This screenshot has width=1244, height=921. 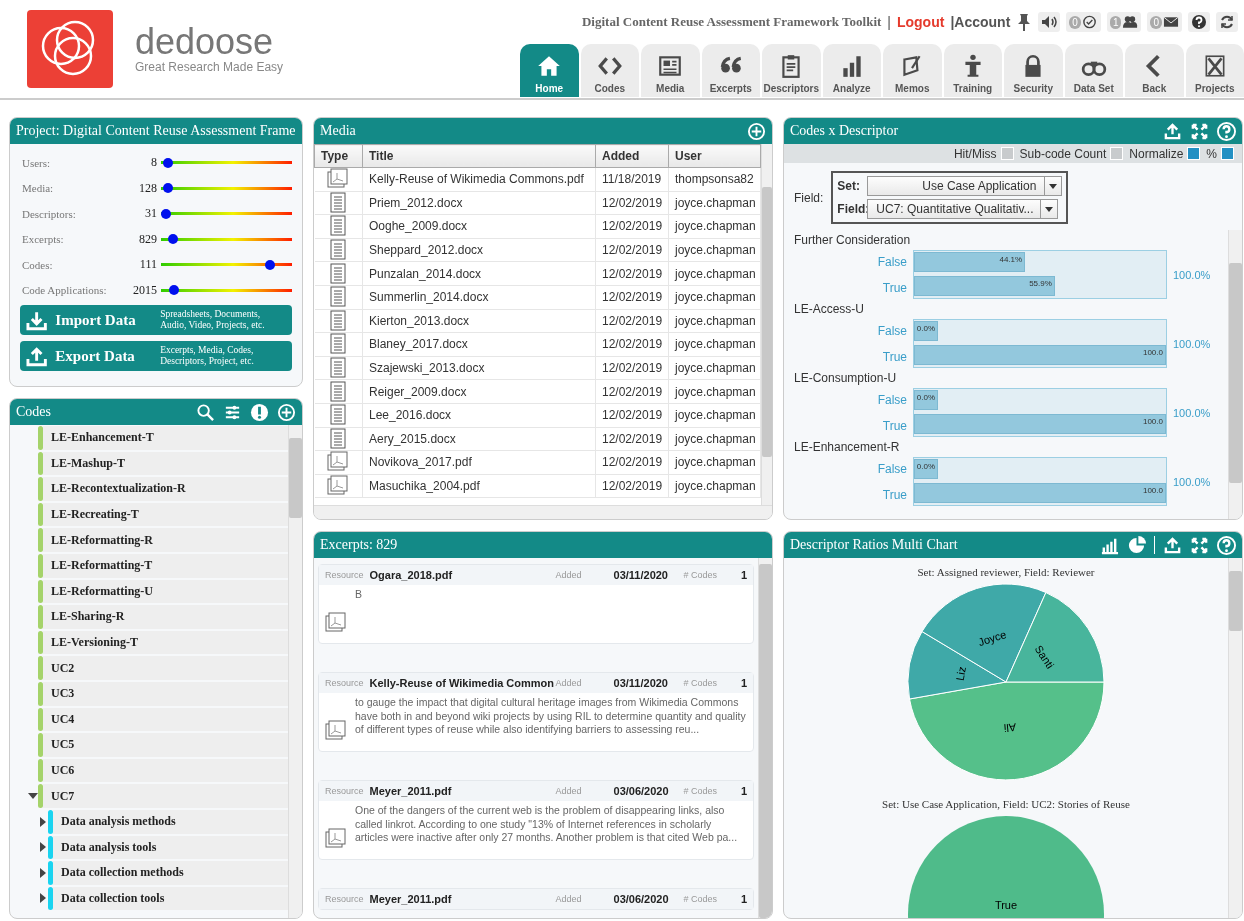 I want to click on nav-tab: Memos, so click(x=912, y=70).